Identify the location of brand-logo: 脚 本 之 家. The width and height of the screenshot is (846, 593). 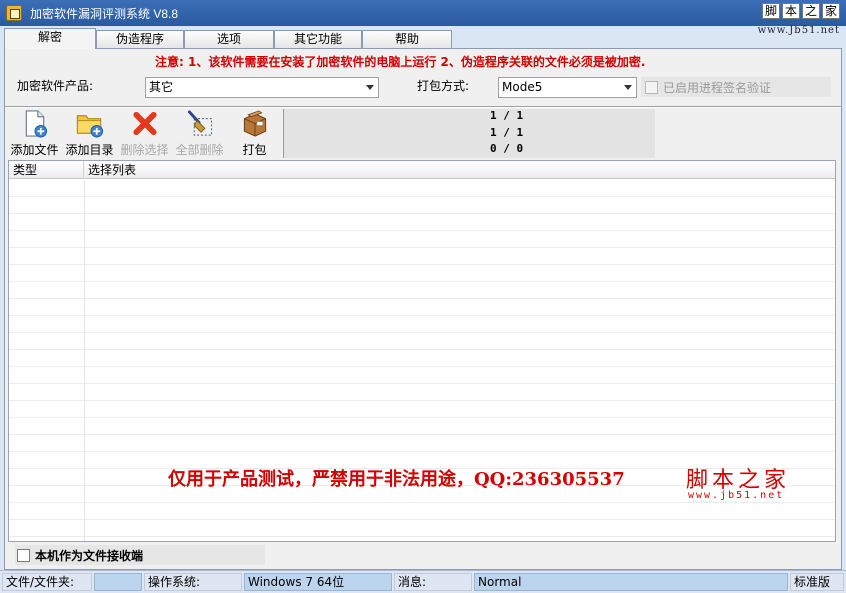
(800, 11).